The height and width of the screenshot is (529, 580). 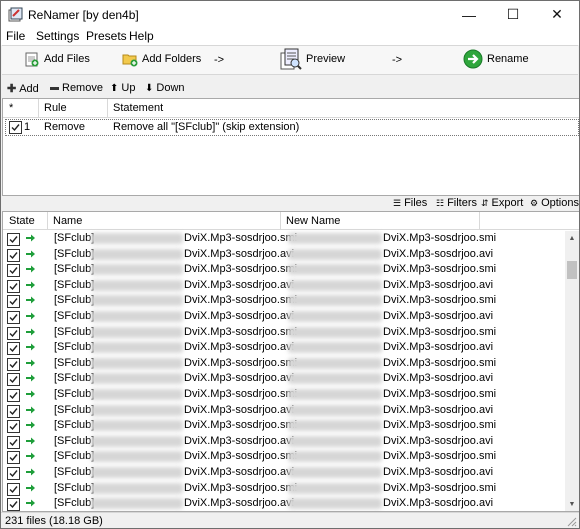 What do you see at coordinates (557, 14) in the screenshot?
I see `close-button: ✕` at bounding box center [557, 14].